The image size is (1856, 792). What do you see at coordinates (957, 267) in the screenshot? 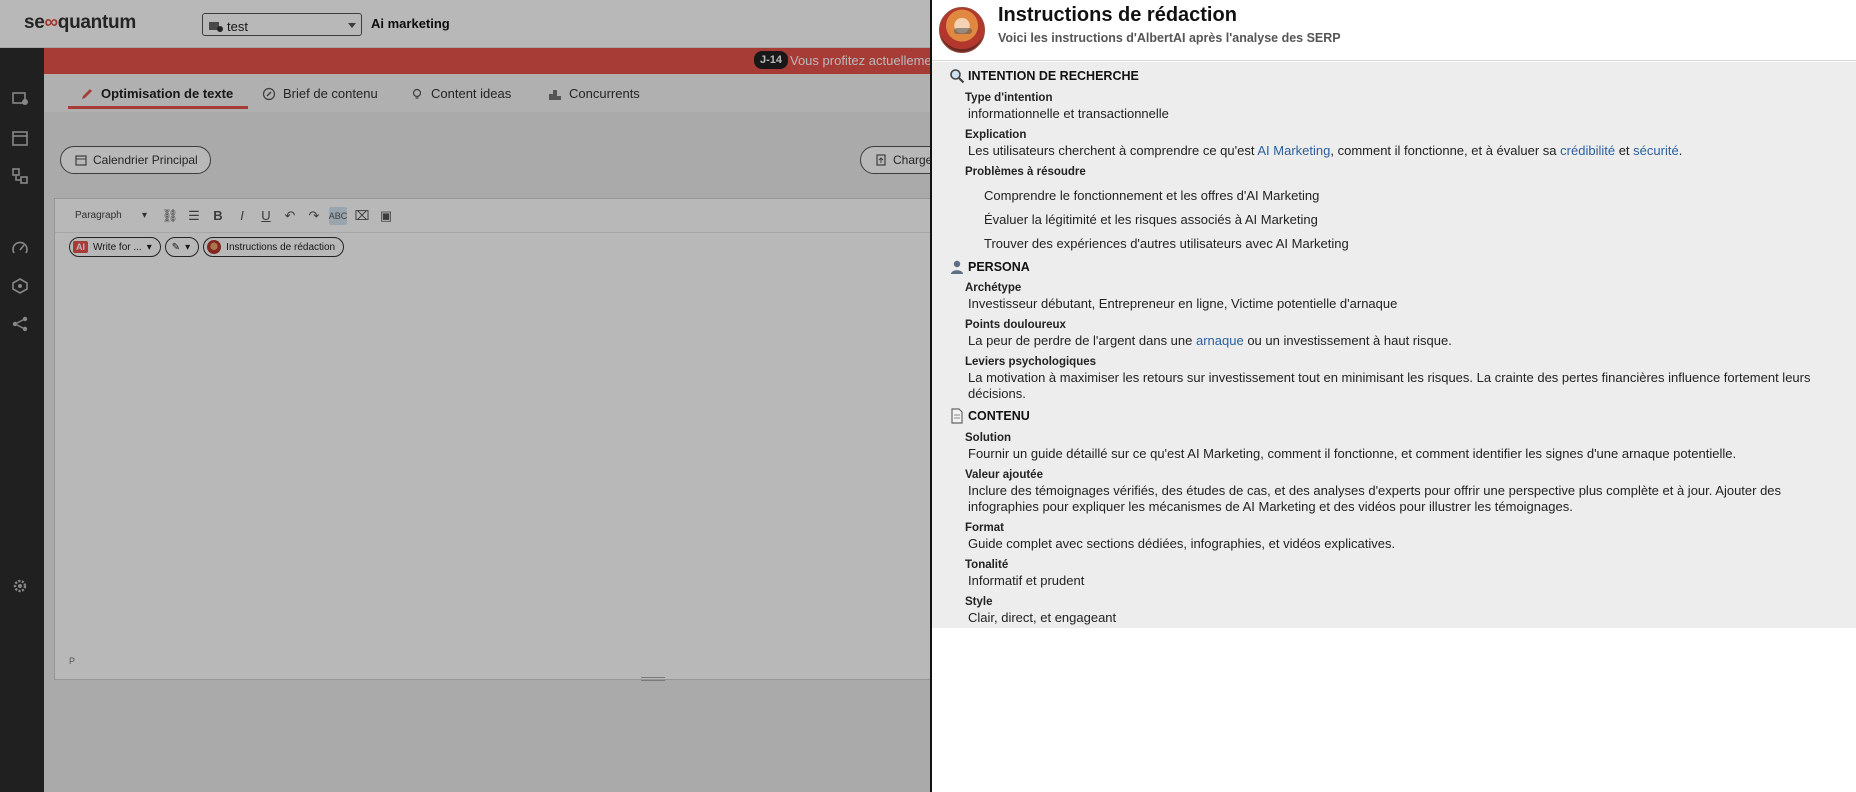
I see `person-icon` at bounding box center [957, 267].